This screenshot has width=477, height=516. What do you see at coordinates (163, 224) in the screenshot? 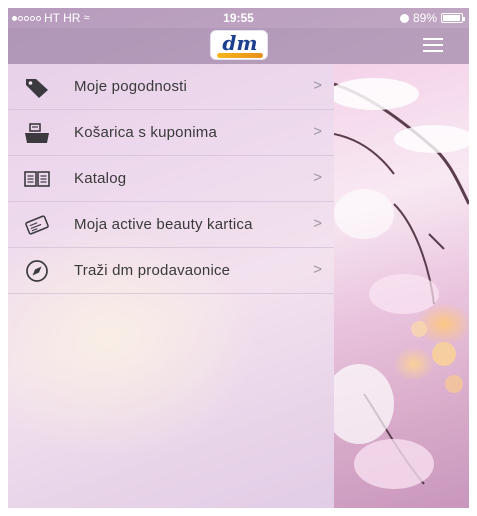
I see `menu-item-label: Moja active beauty kartica` at bounding box center [163, 224].